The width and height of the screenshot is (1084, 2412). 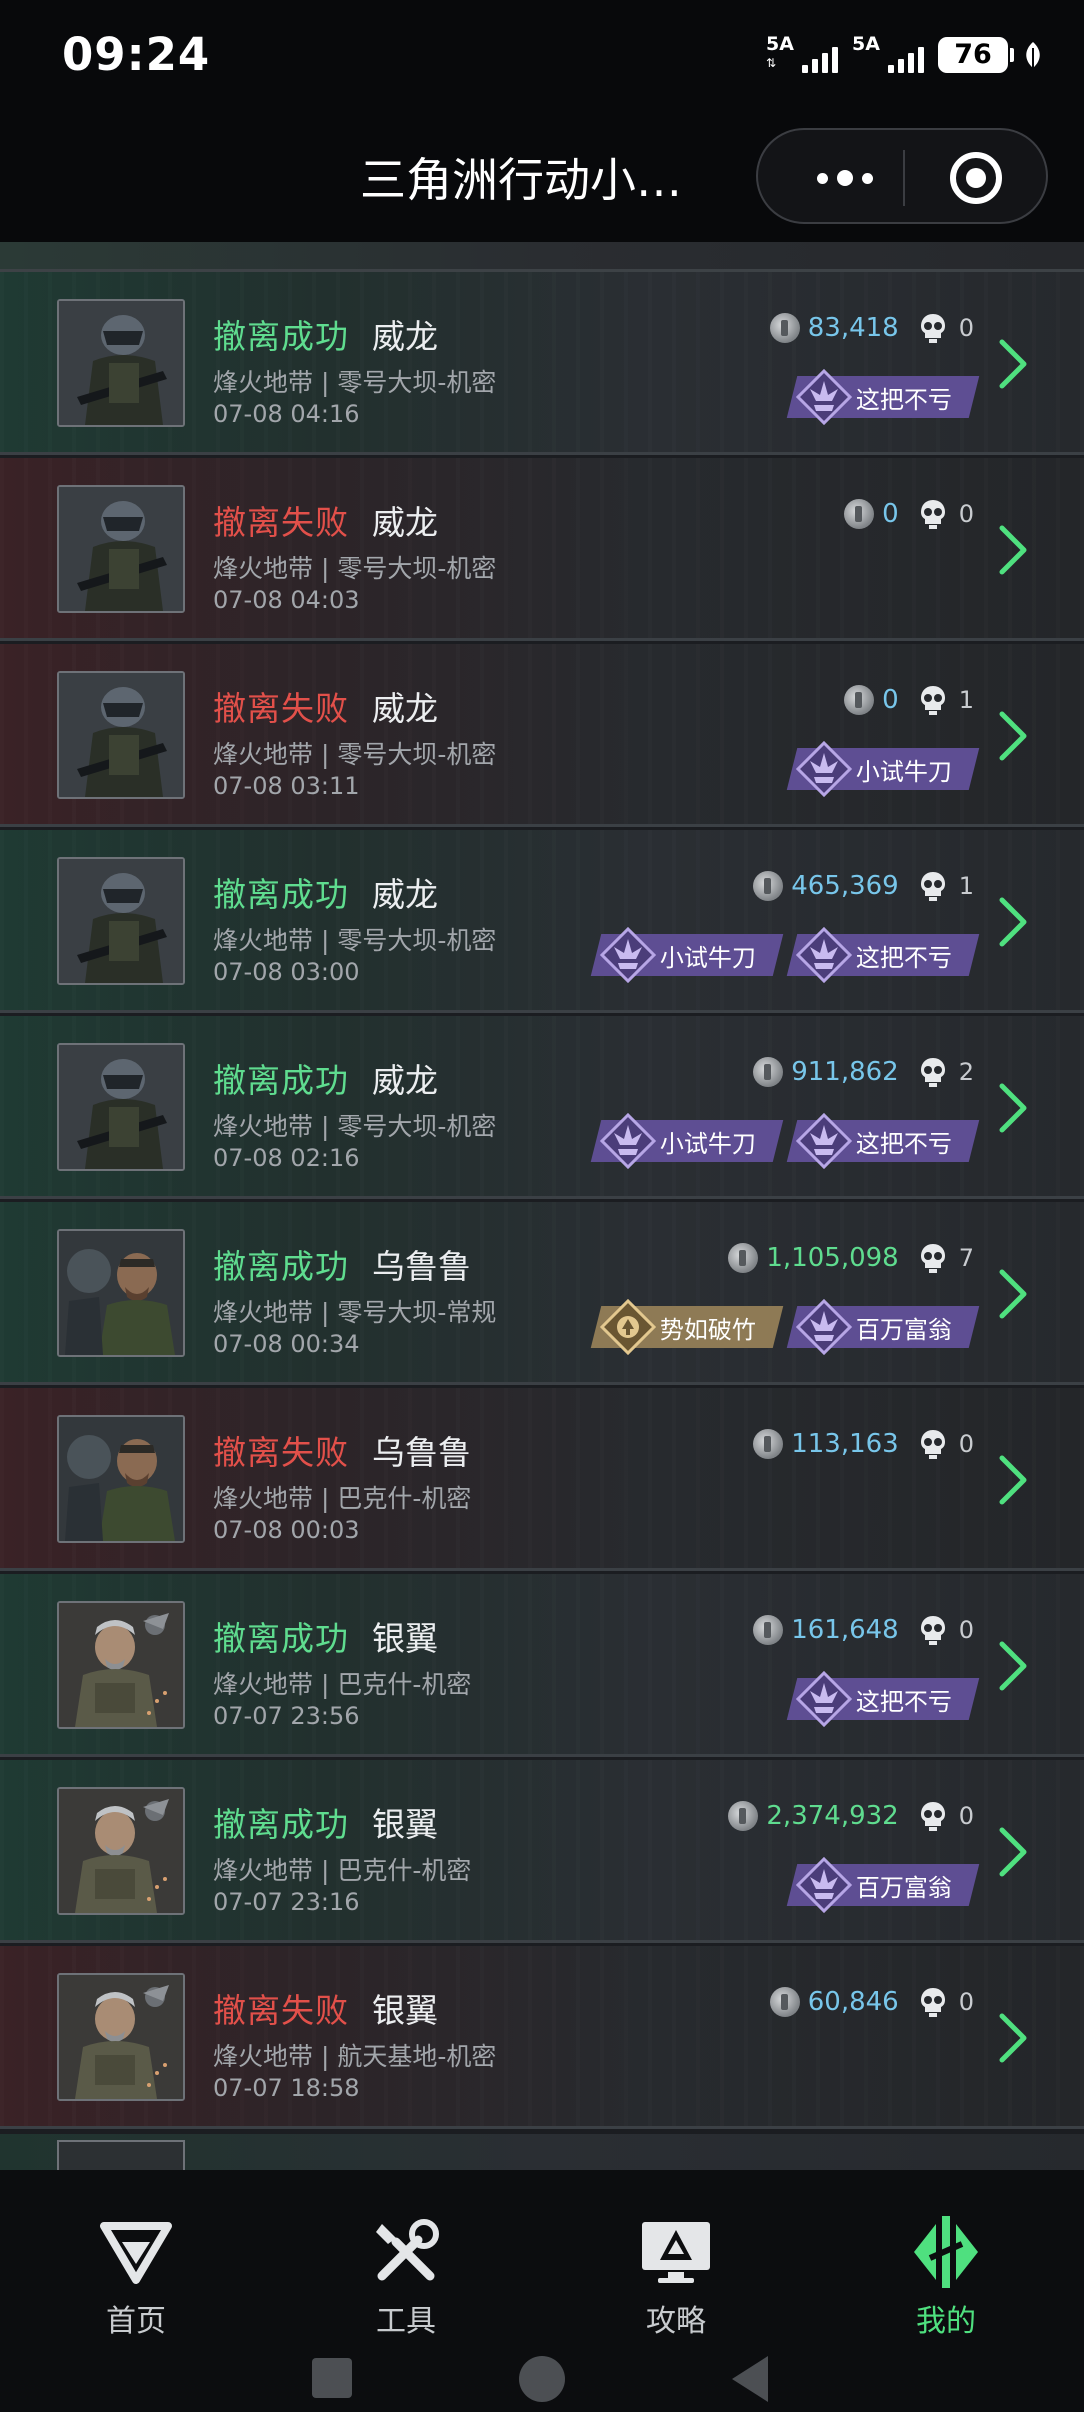 What do you see at coordinates (406, 2279) in the screenshot?
I see `nav-tools: 工具` at bounding box center [406, 2279].